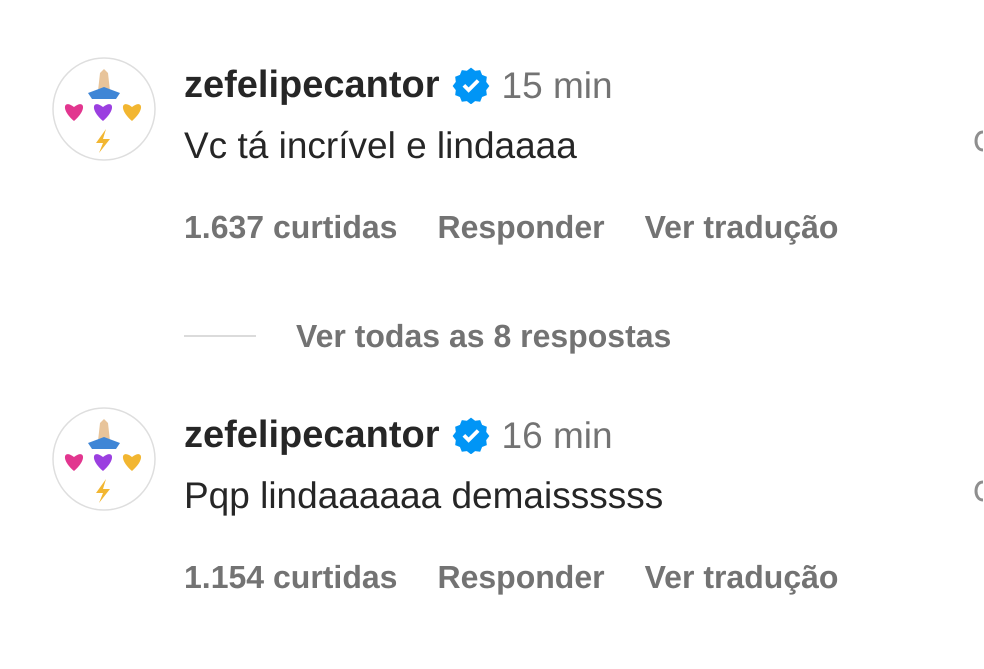  I want to click on comment-text: Pqp lindaaaaaa demaissssss, so click(424, 495).